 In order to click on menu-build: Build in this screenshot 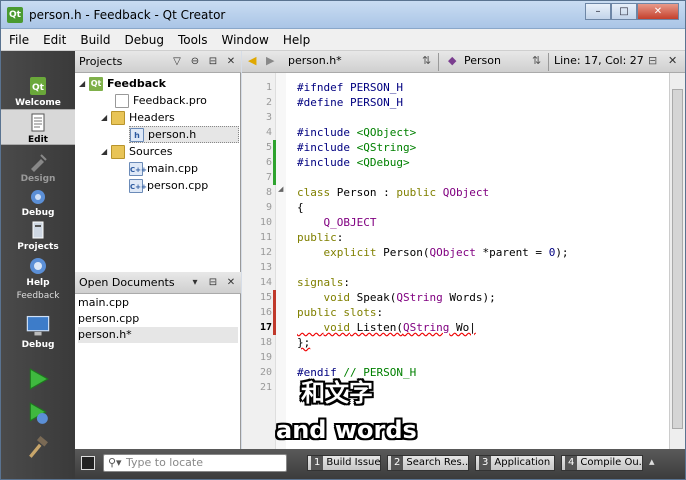, I will do `click(95, 40)`.